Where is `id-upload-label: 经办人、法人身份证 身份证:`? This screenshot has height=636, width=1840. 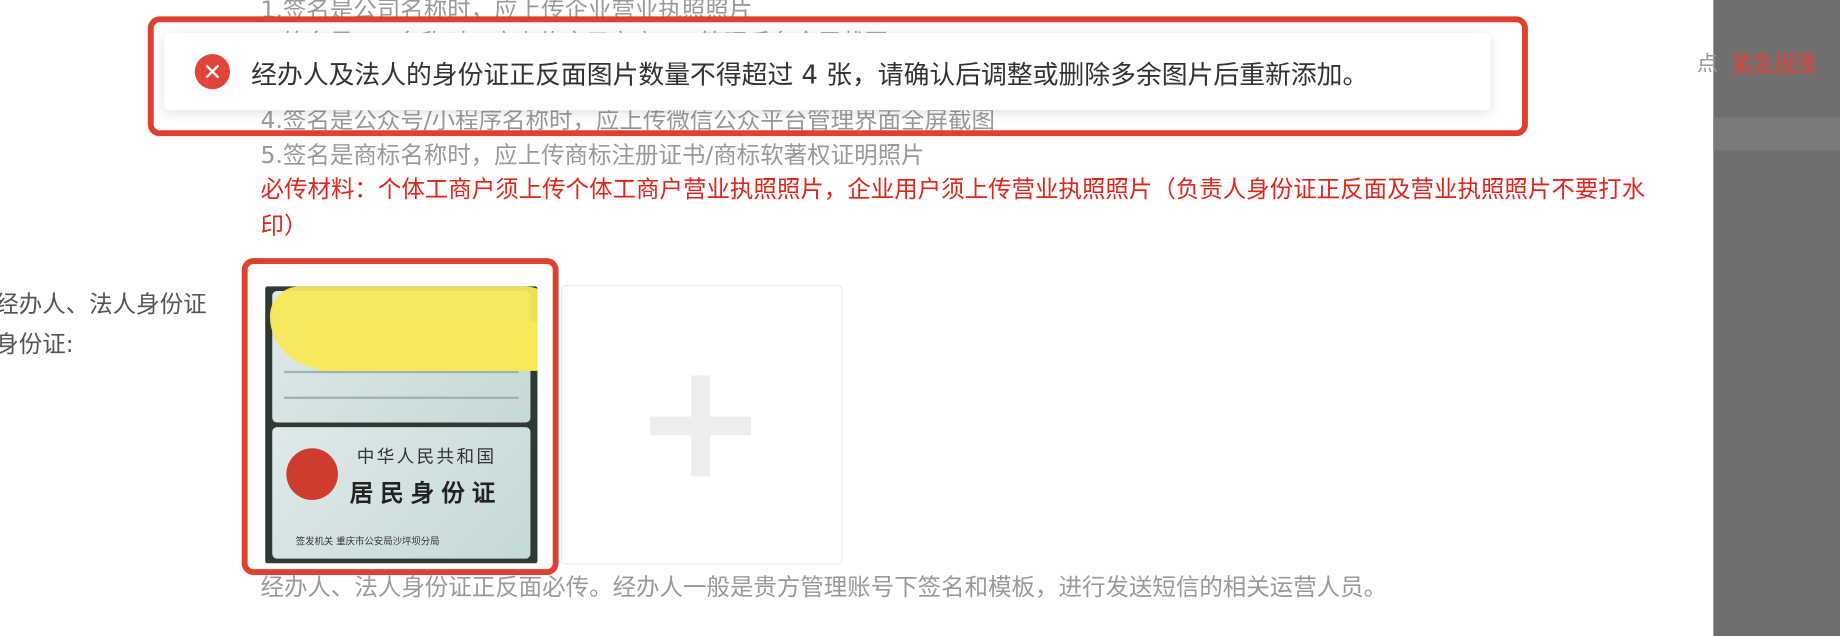
id-upload-label: 经办人、法人身份证 身份证: is located at coordinates (121, 324).